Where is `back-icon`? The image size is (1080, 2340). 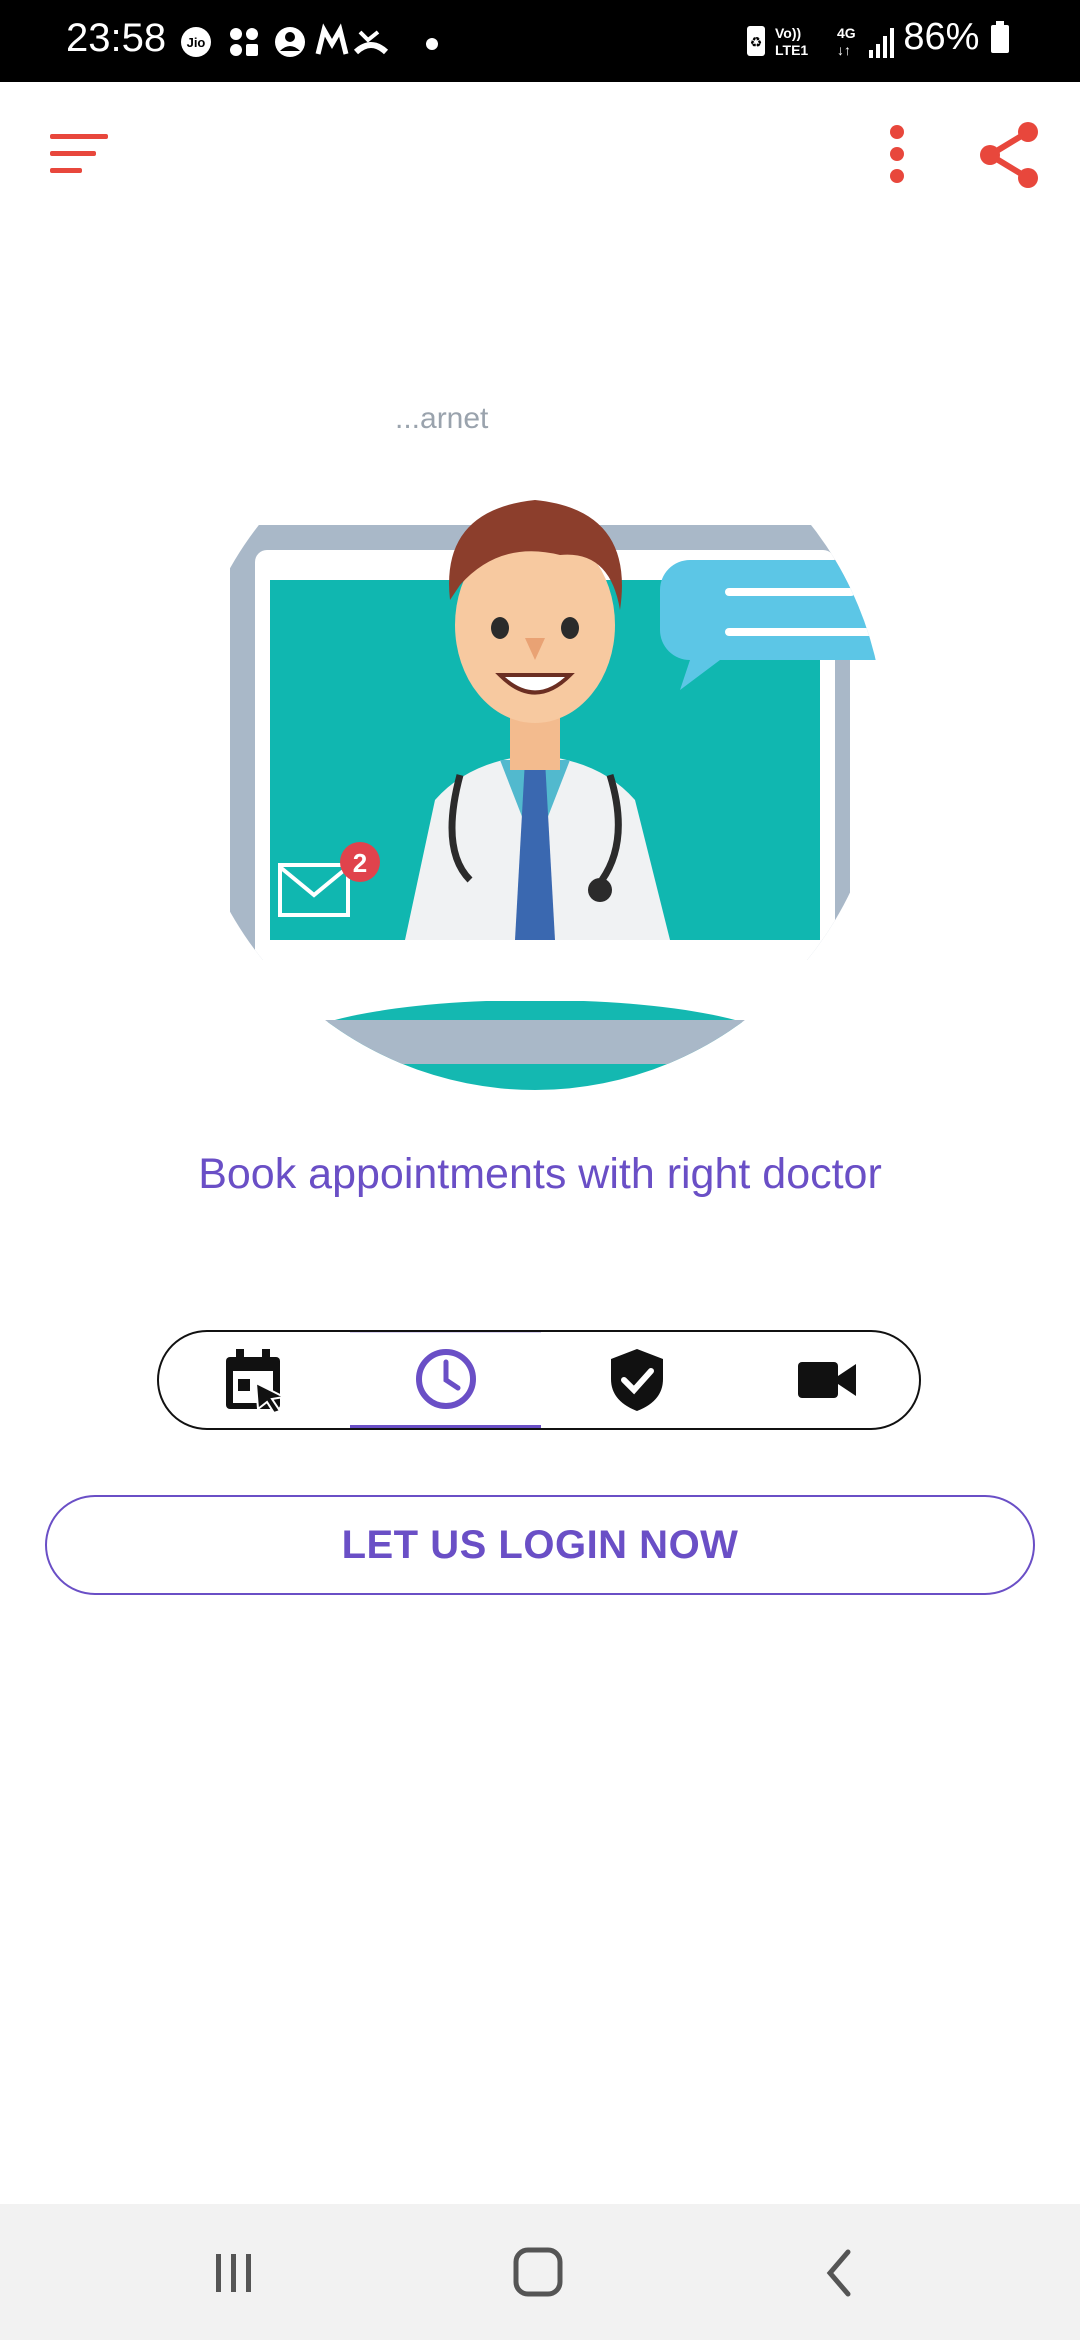 back-icon is located at coordinates (840, 2272).